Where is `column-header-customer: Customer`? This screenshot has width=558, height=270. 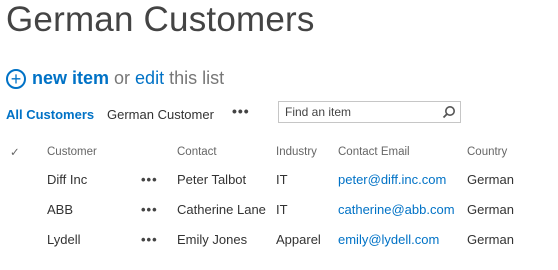
column-header-customer: Customer is located at coordinates (87, 152).